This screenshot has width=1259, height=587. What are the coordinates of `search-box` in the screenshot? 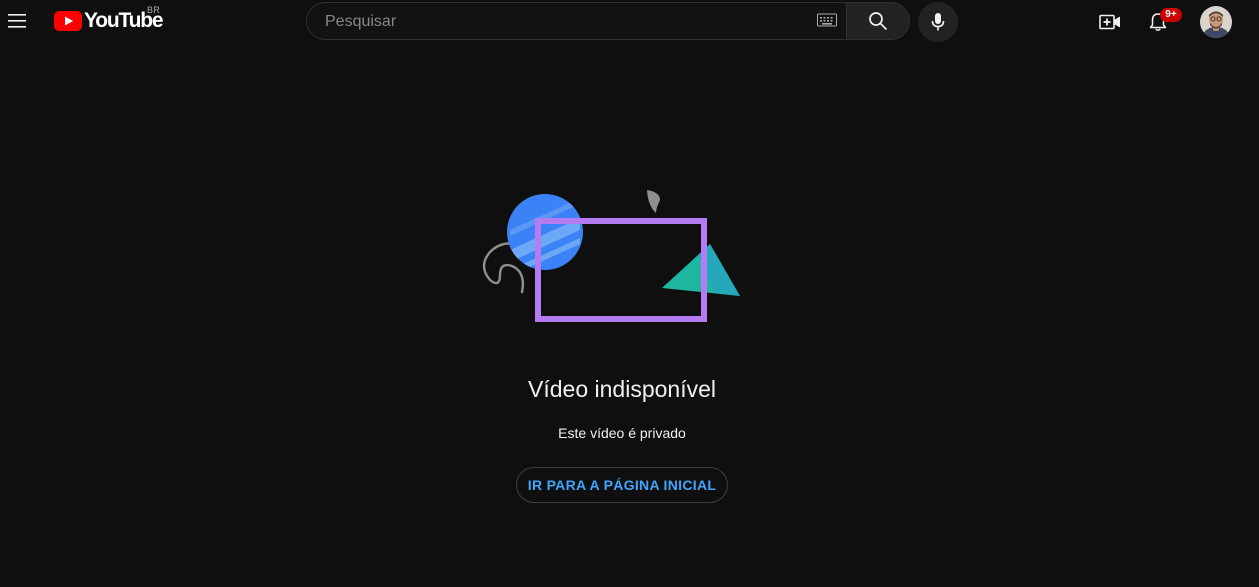 It's located at (576, 21).